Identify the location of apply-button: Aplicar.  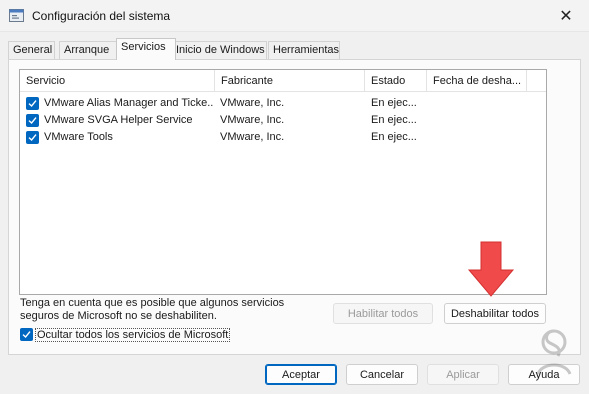
(463, 374).